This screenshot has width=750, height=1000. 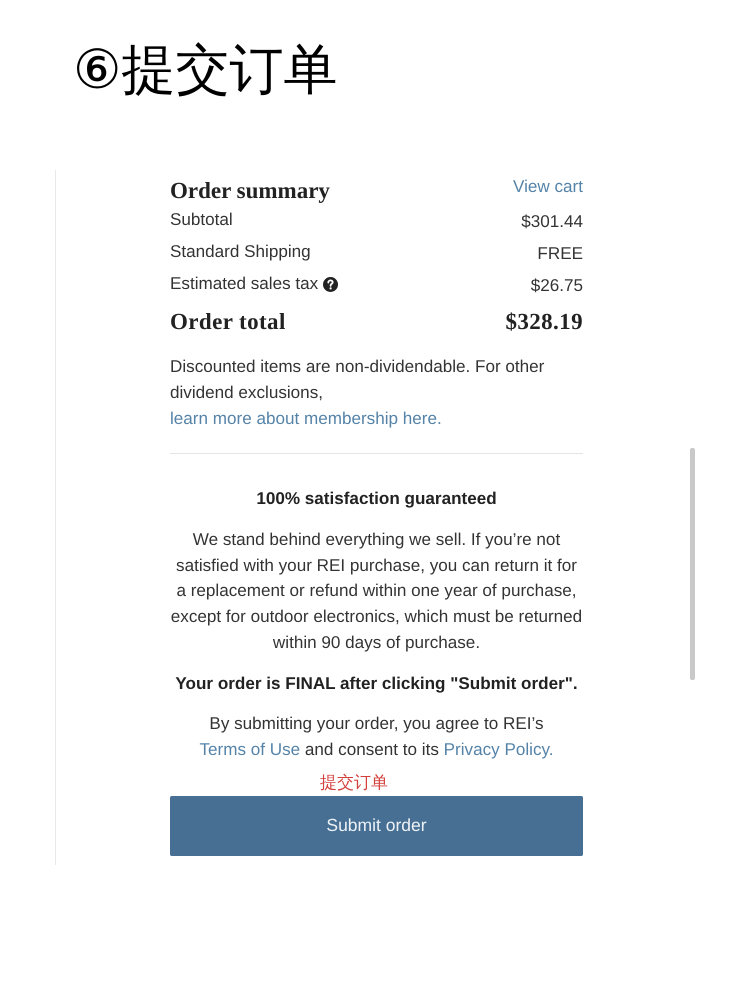 I want to click on order-summary-heading: Order summary, so click(x=250, y=191).